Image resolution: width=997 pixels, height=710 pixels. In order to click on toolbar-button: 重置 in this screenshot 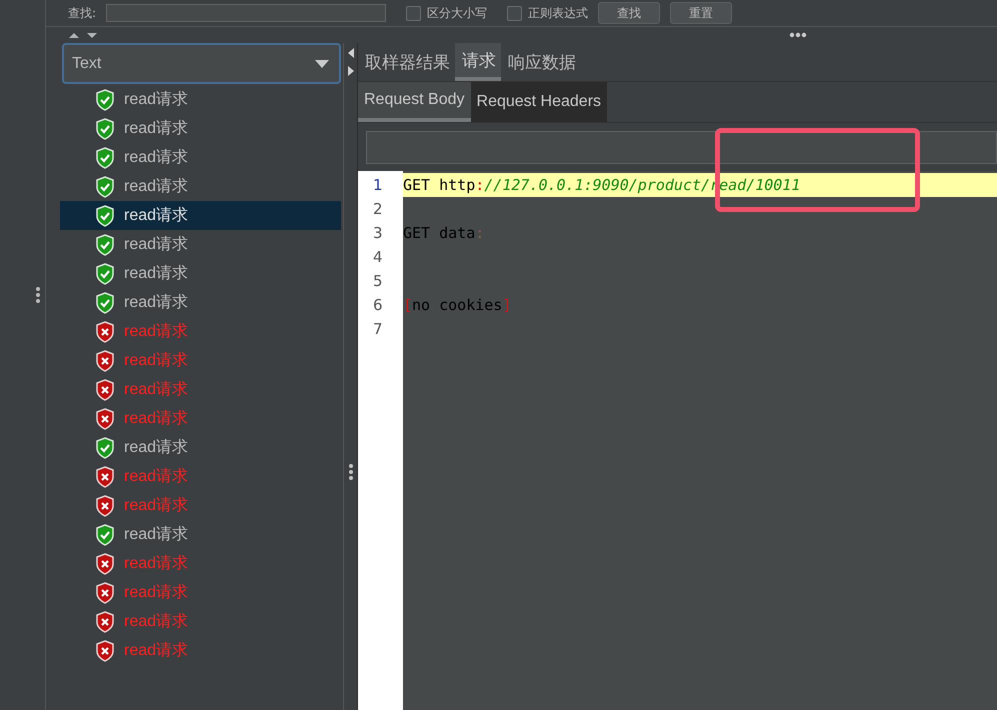, I will do `click(701, 13)`.